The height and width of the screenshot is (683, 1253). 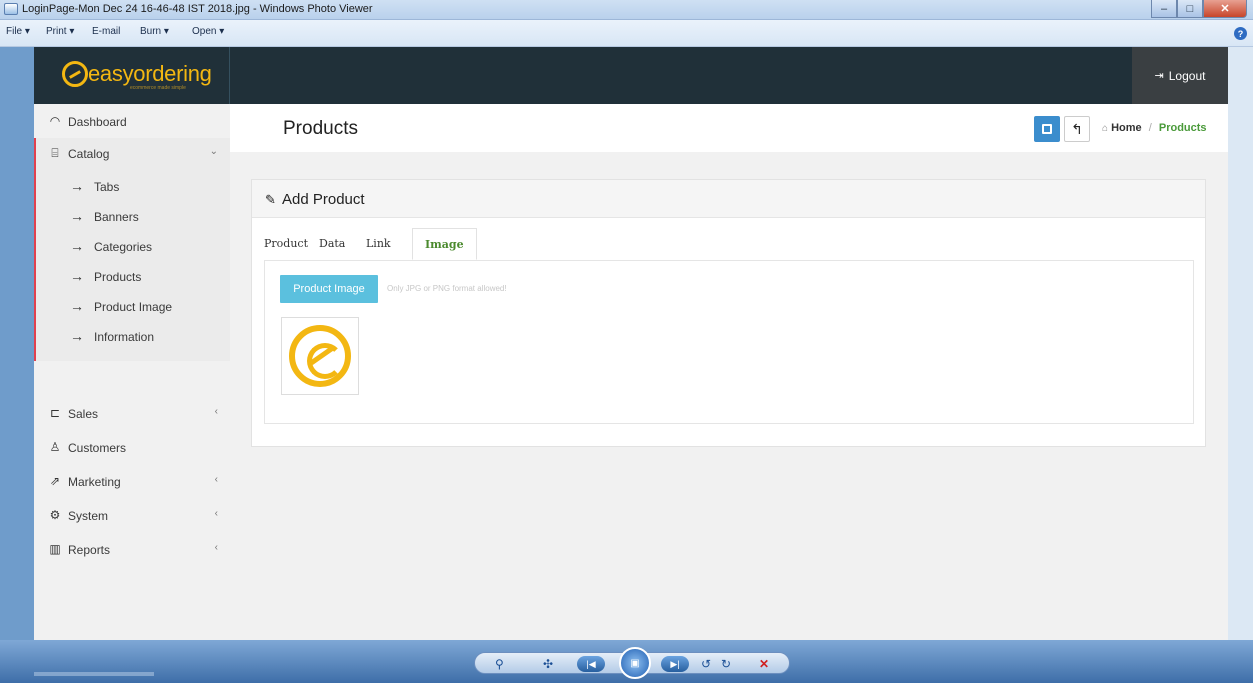 What do you see at coordinates (1240, 33) in the screenshot?
I see `help-icon: ?` at bounding box center [1240, 33].